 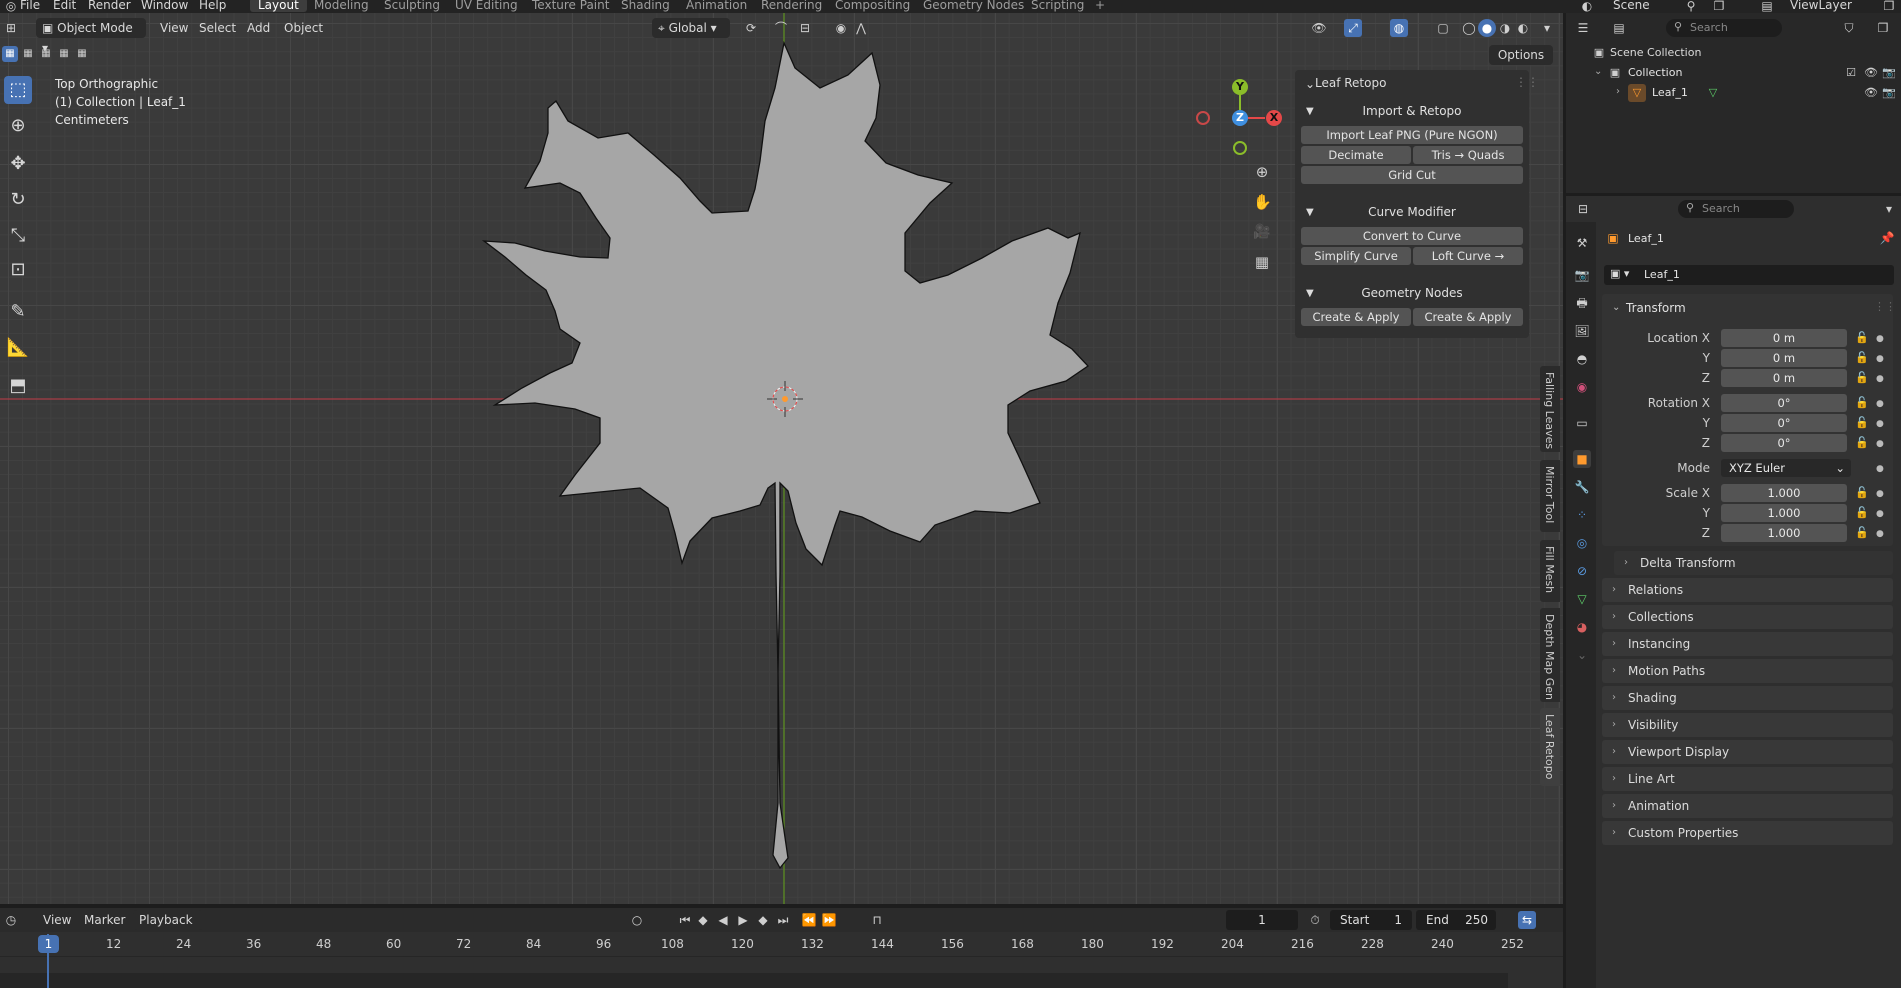 What do you see at coordinates (743, 920) in the screenshot?
I see `play-icon: ▶` at bounding box center [743, 920].